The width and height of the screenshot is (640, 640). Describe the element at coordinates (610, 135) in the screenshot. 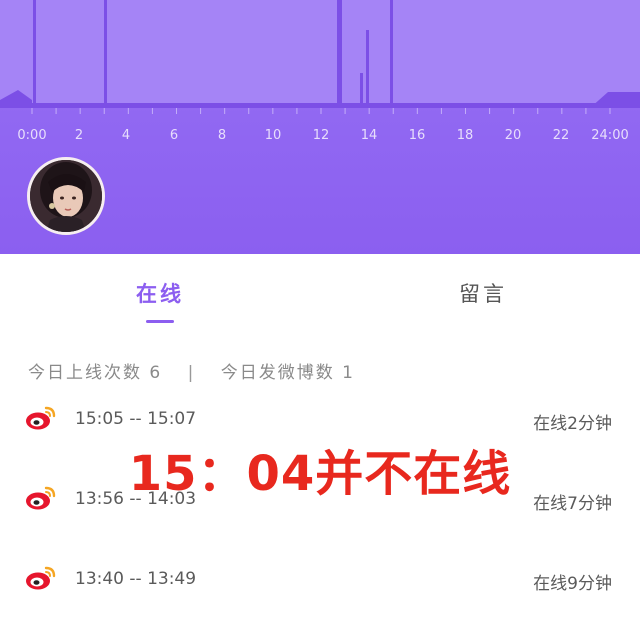

I see `tick-label: 24:00` at that location.